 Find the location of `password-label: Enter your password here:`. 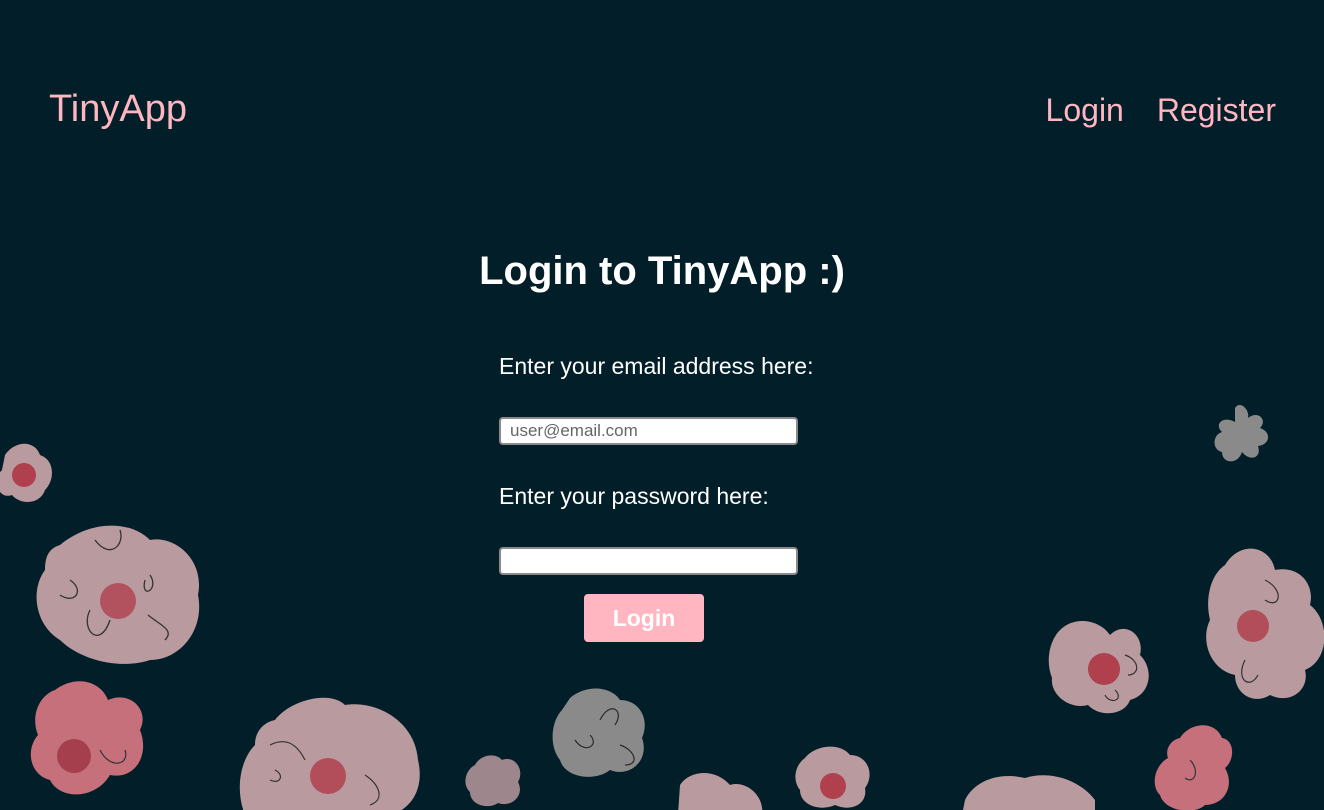

password-label: Enter your password here: is located at coordinates (634, 496).